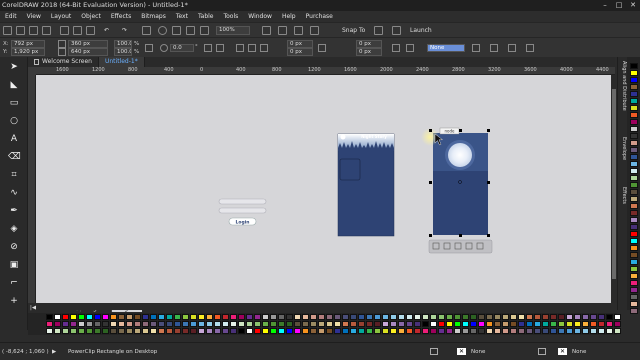 The height and width of the screenshot is (360, 640). What do you see at coordinates (14, 139) in the screenshot?
I see `text-tool-icon: A` at bounding box center [14, 139].